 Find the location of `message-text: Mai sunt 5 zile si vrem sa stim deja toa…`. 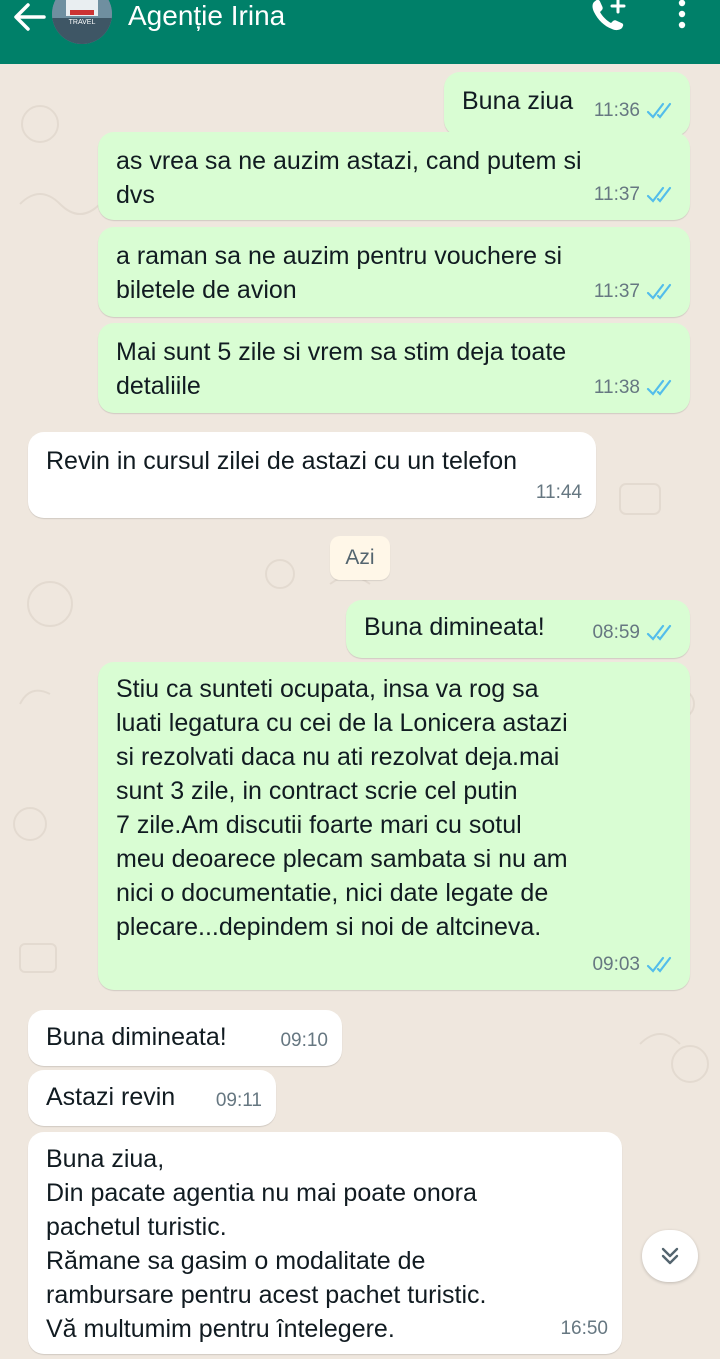

message-text: Mai sunt 5 zile si vrem sa stim deja toa… is located at coordinates (341, 369).